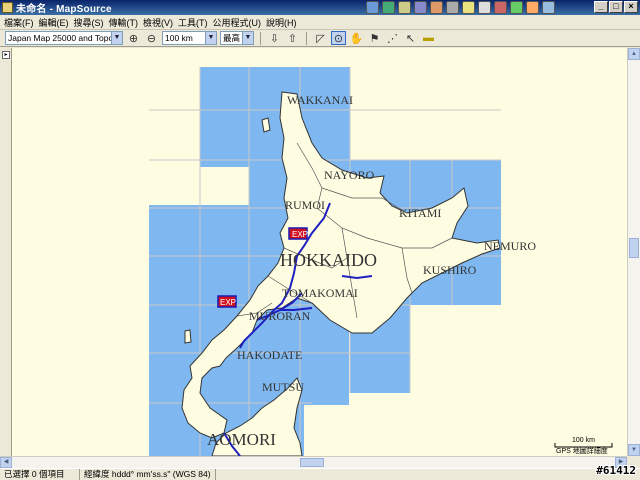 This screenshot has width=640, height=480. What do you see at coordinates (20, 22) in the screenshot?
I see `menu-file: 檔案(F)` at bounding box center [20, 22].